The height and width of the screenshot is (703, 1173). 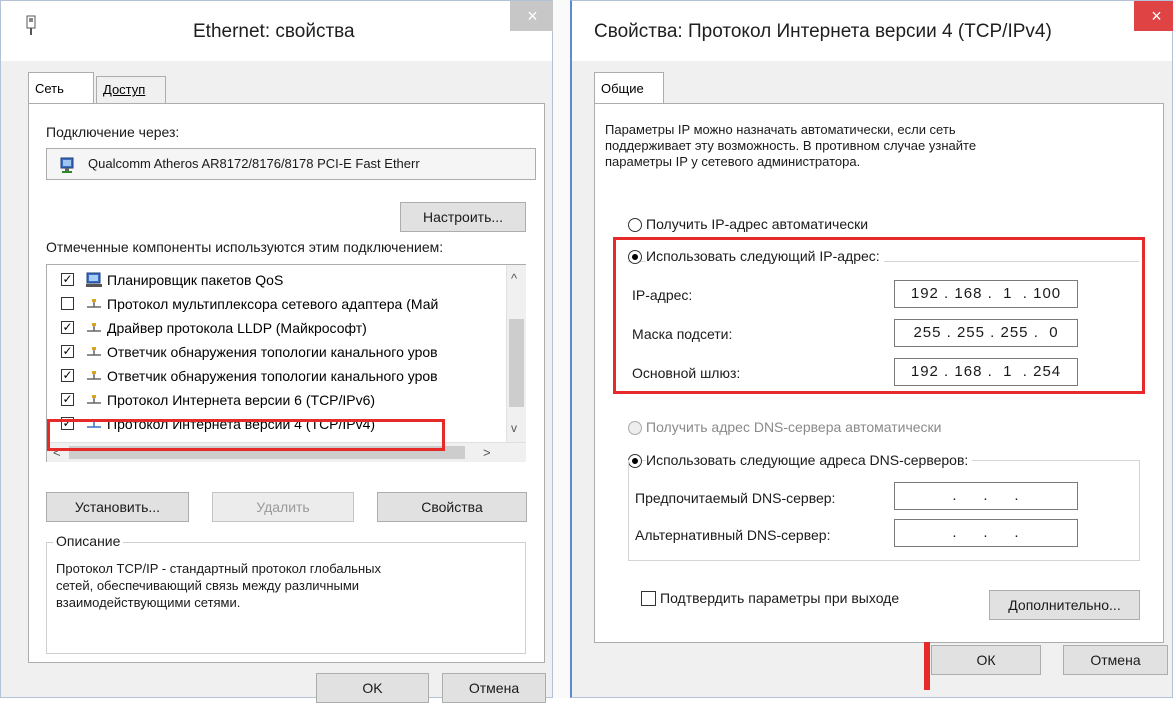 What do you see at coordinates (61, 88) in the screenshot?
I see `tab-network: Сеть` at bounding box center [61, 88].